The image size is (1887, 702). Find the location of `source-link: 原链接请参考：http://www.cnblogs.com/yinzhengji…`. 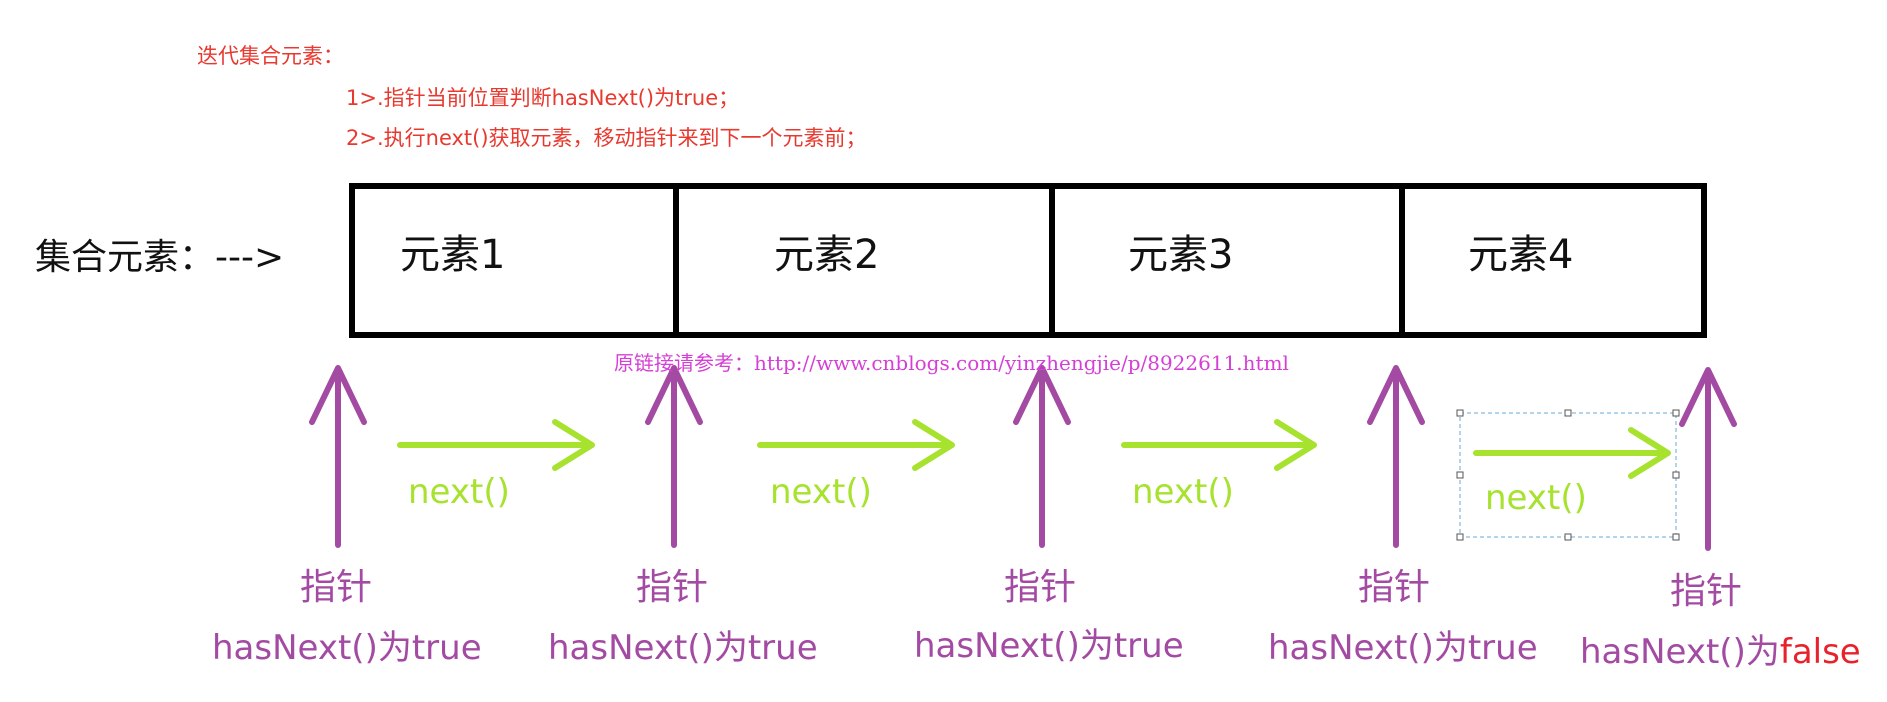

source-link: 原链接请参考：http://www.cnblogs.com/yinzhengji… is located at coordinates (951, 361).